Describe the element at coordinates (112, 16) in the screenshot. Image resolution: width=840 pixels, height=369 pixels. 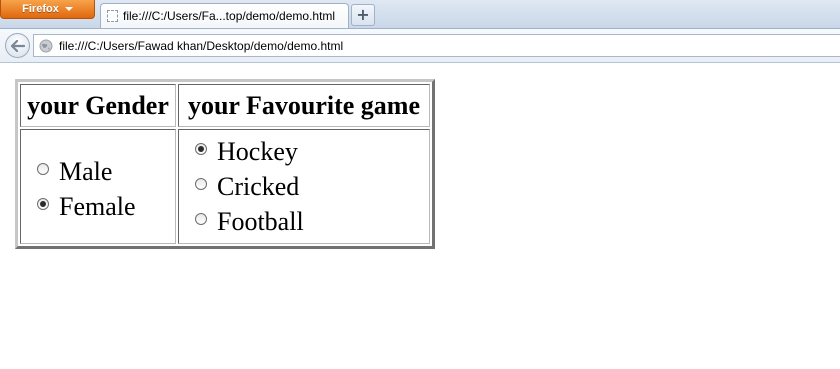
I see `page-icon` at that location.